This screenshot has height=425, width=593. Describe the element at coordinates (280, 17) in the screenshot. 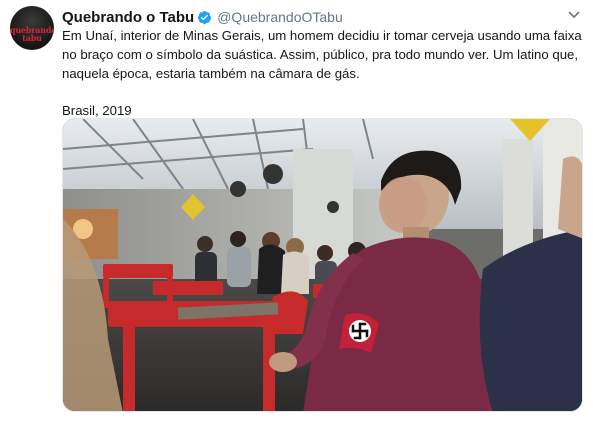

I see `author-handle: @QuebrandoOTabu` at that location.